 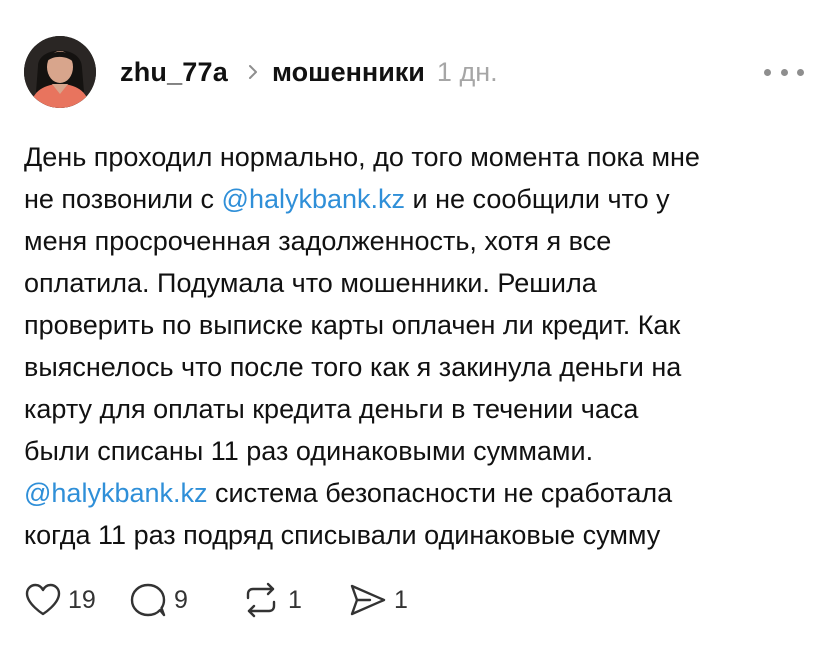 I want to click on replies-count: 9, so click(x=181, y=599).